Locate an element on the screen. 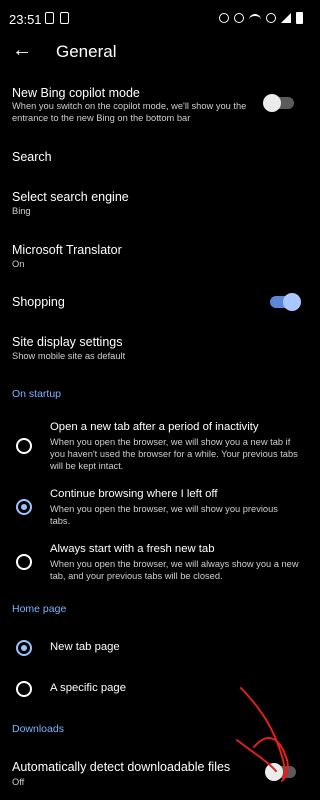  option-title: Continue browsing where I left off is located at coordinates (134, 494).